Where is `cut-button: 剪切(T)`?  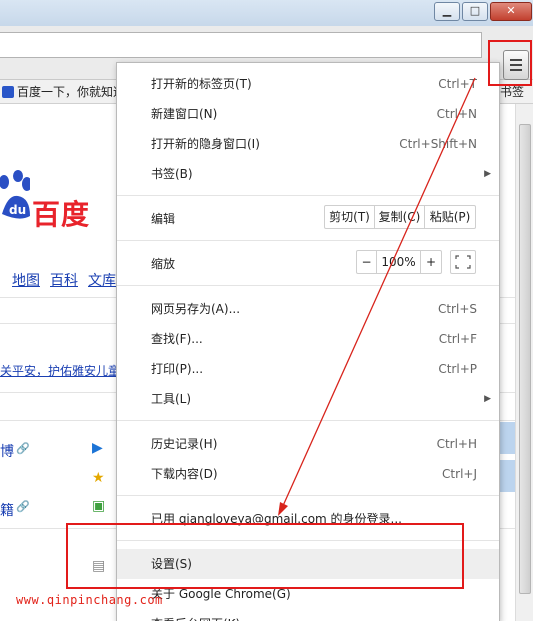
cut-button: 剪切(T) is located at coordinates (350, 217).